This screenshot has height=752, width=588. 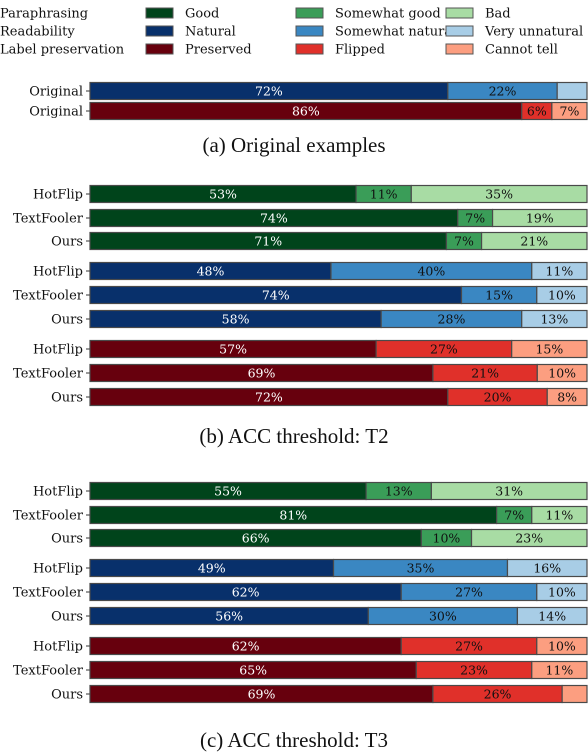 I want to click on data-label: 30%, so click(x=443, y=616).